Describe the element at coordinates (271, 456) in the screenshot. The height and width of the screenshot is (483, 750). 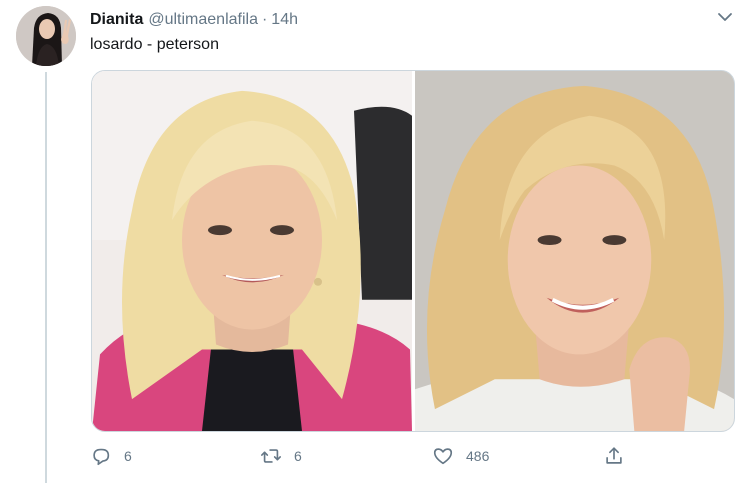
I see `retweet-icon` at that location.